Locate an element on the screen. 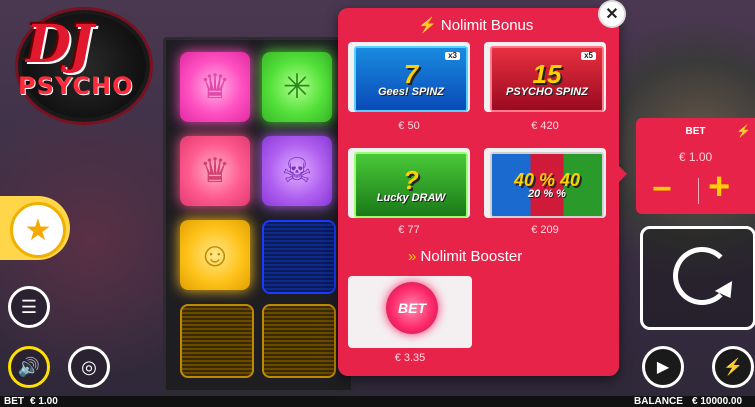 This screenshot has width=755, height=407. spin-button is located at coordinates (697, 278).